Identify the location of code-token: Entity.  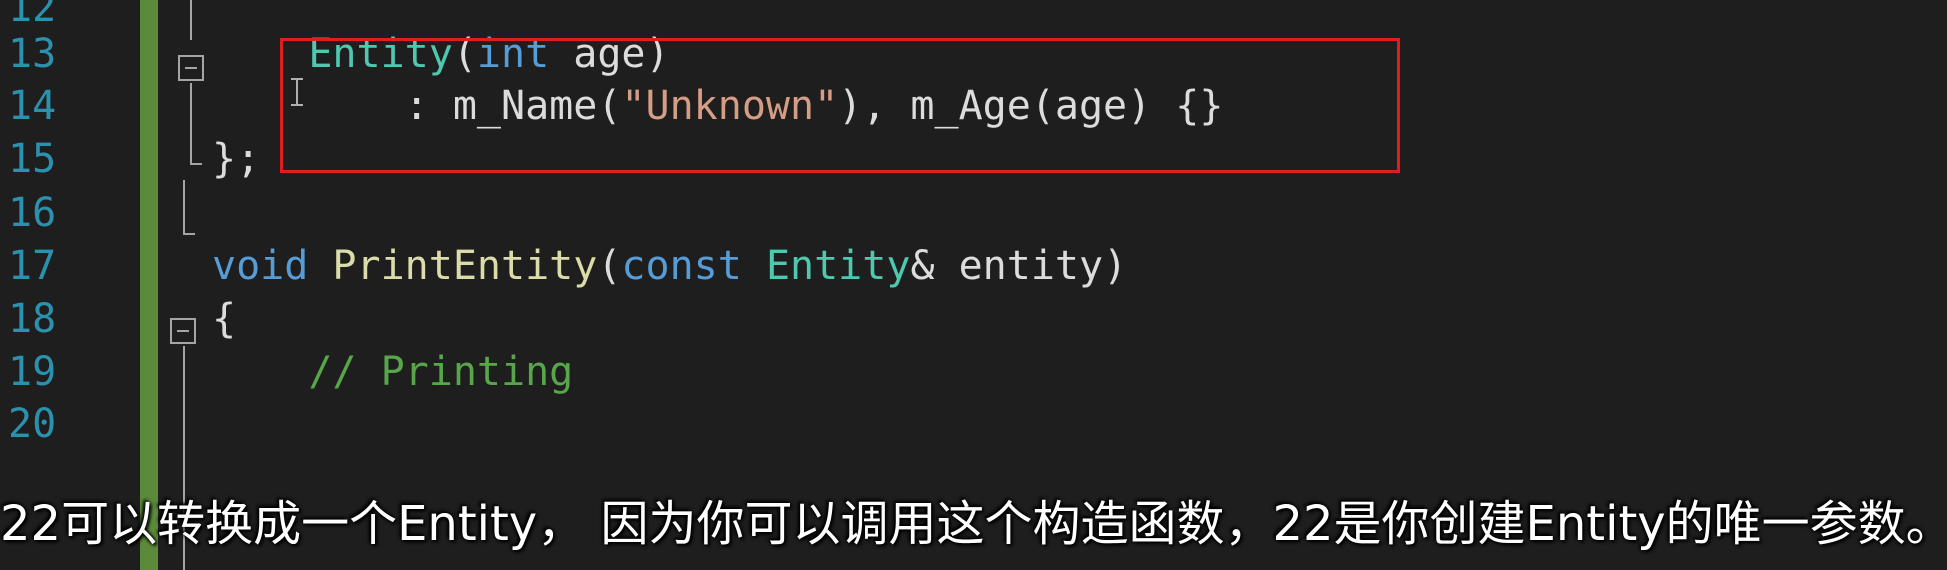
(838, 266).